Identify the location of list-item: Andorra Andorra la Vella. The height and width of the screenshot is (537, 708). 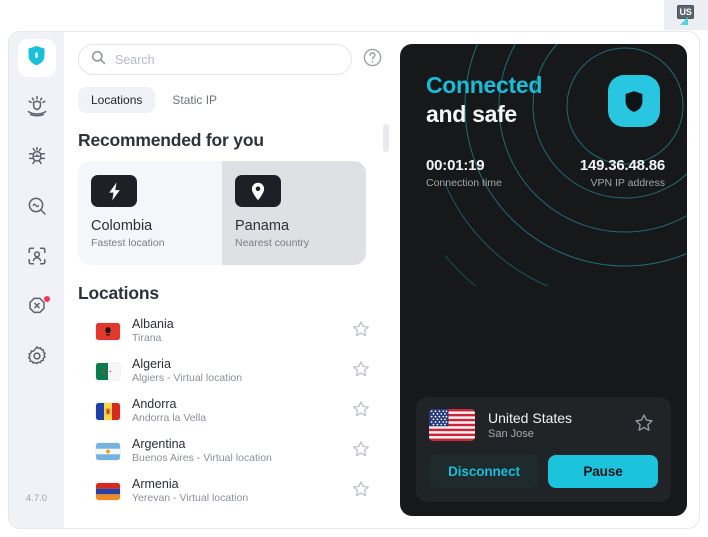
(229, 411).